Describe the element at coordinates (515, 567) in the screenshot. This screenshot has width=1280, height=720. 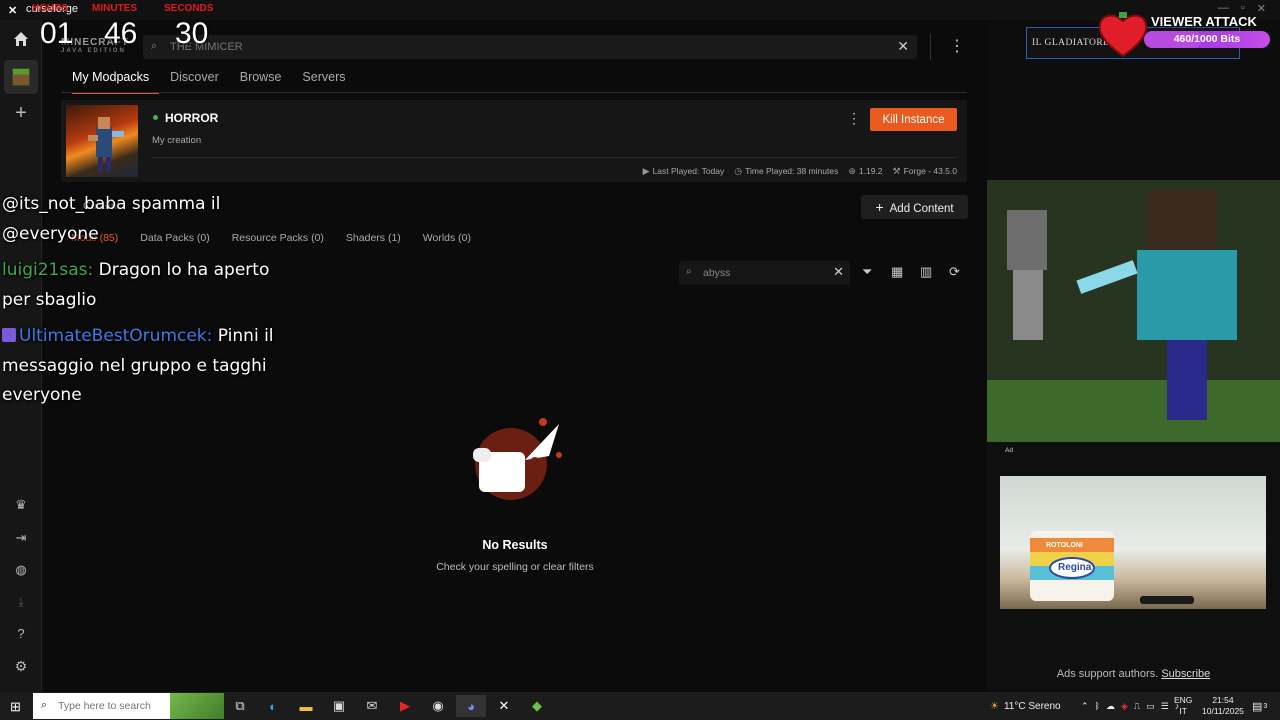
I see `empty-state-subtitle: Check your spelling or clear filters` at that location.